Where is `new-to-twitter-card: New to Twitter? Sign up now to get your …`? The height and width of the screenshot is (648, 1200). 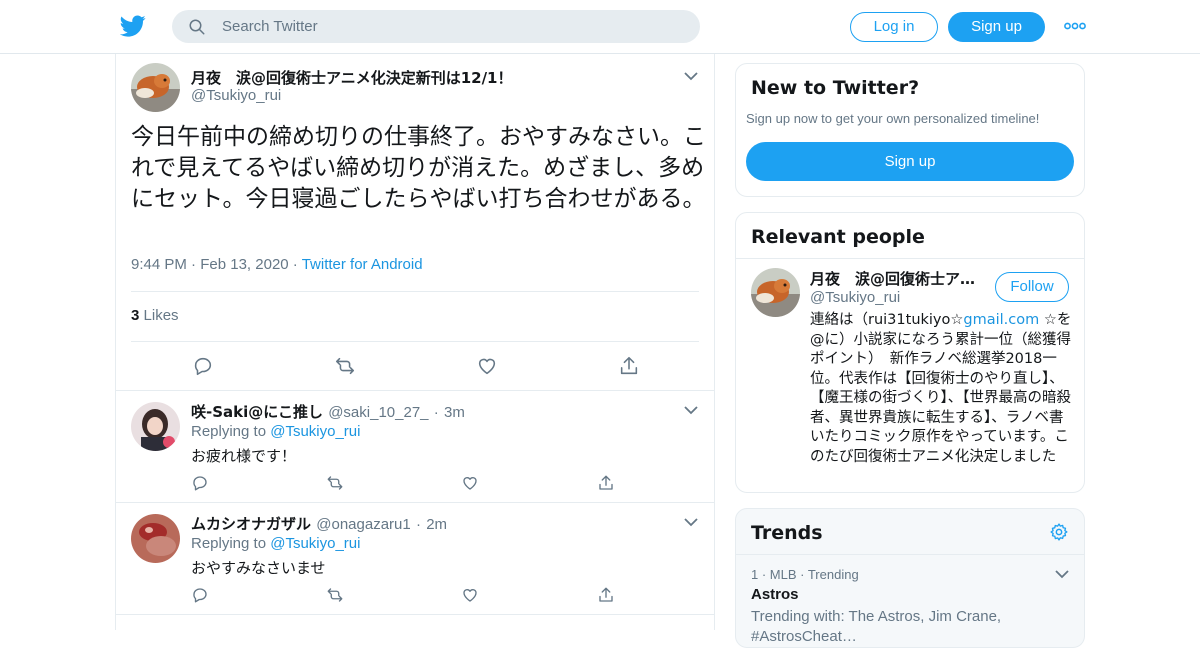 new-to-twitter-card: New to Twitter? Sign up now to get your … is located at coordinates (910, 130).